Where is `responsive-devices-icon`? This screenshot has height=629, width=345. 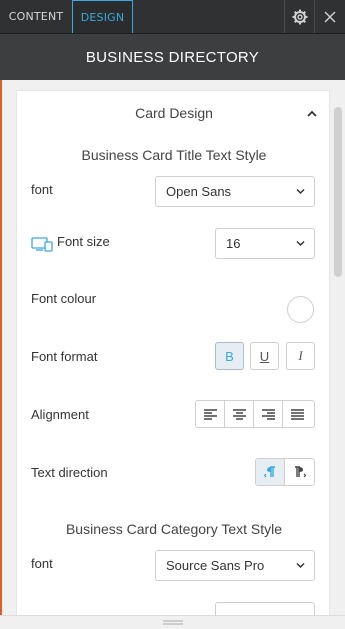
responsive-devices-icon is located at coordinates (42, 244).